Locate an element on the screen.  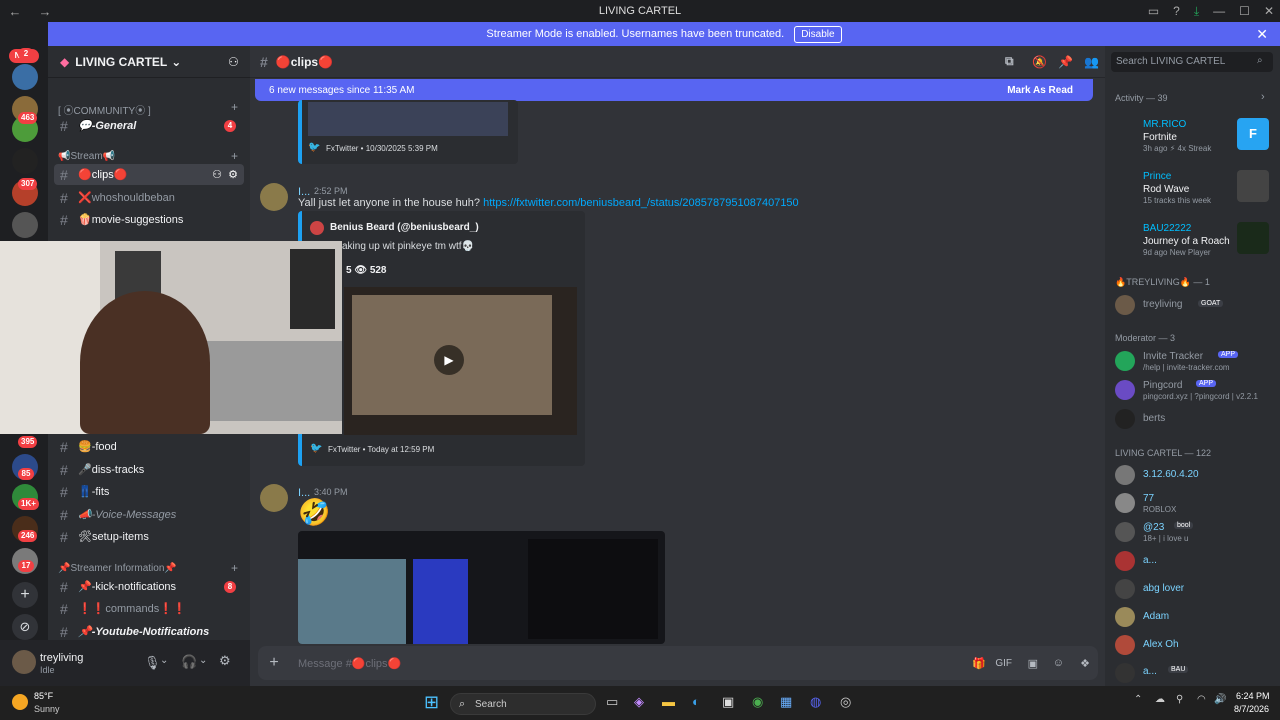
chevron-right-icon: › is located at coordinates (1263, 97).